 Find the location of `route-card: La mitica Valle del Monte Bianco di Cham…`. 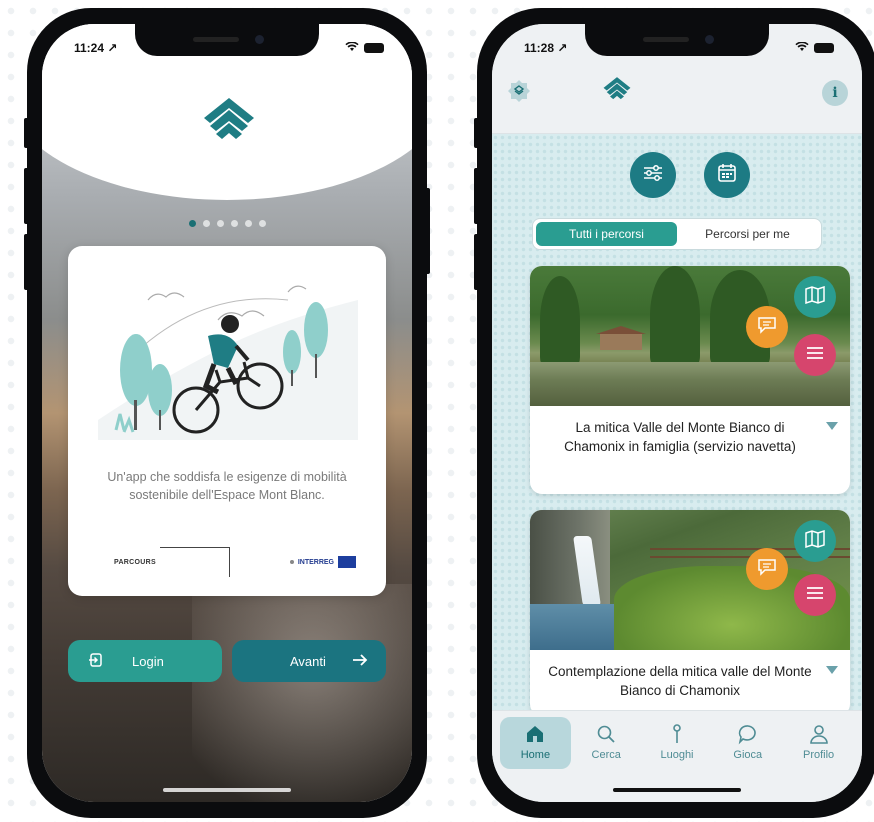

route-card: La mitica Valle del Monte Bianco di Cham… is located at coordinates (690, 380).